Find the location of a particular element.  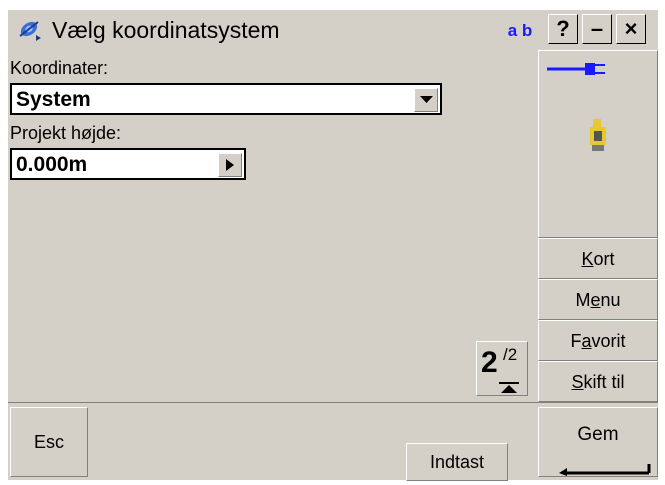

project-height-value: 0.000m is located at coordinates (52, 164).